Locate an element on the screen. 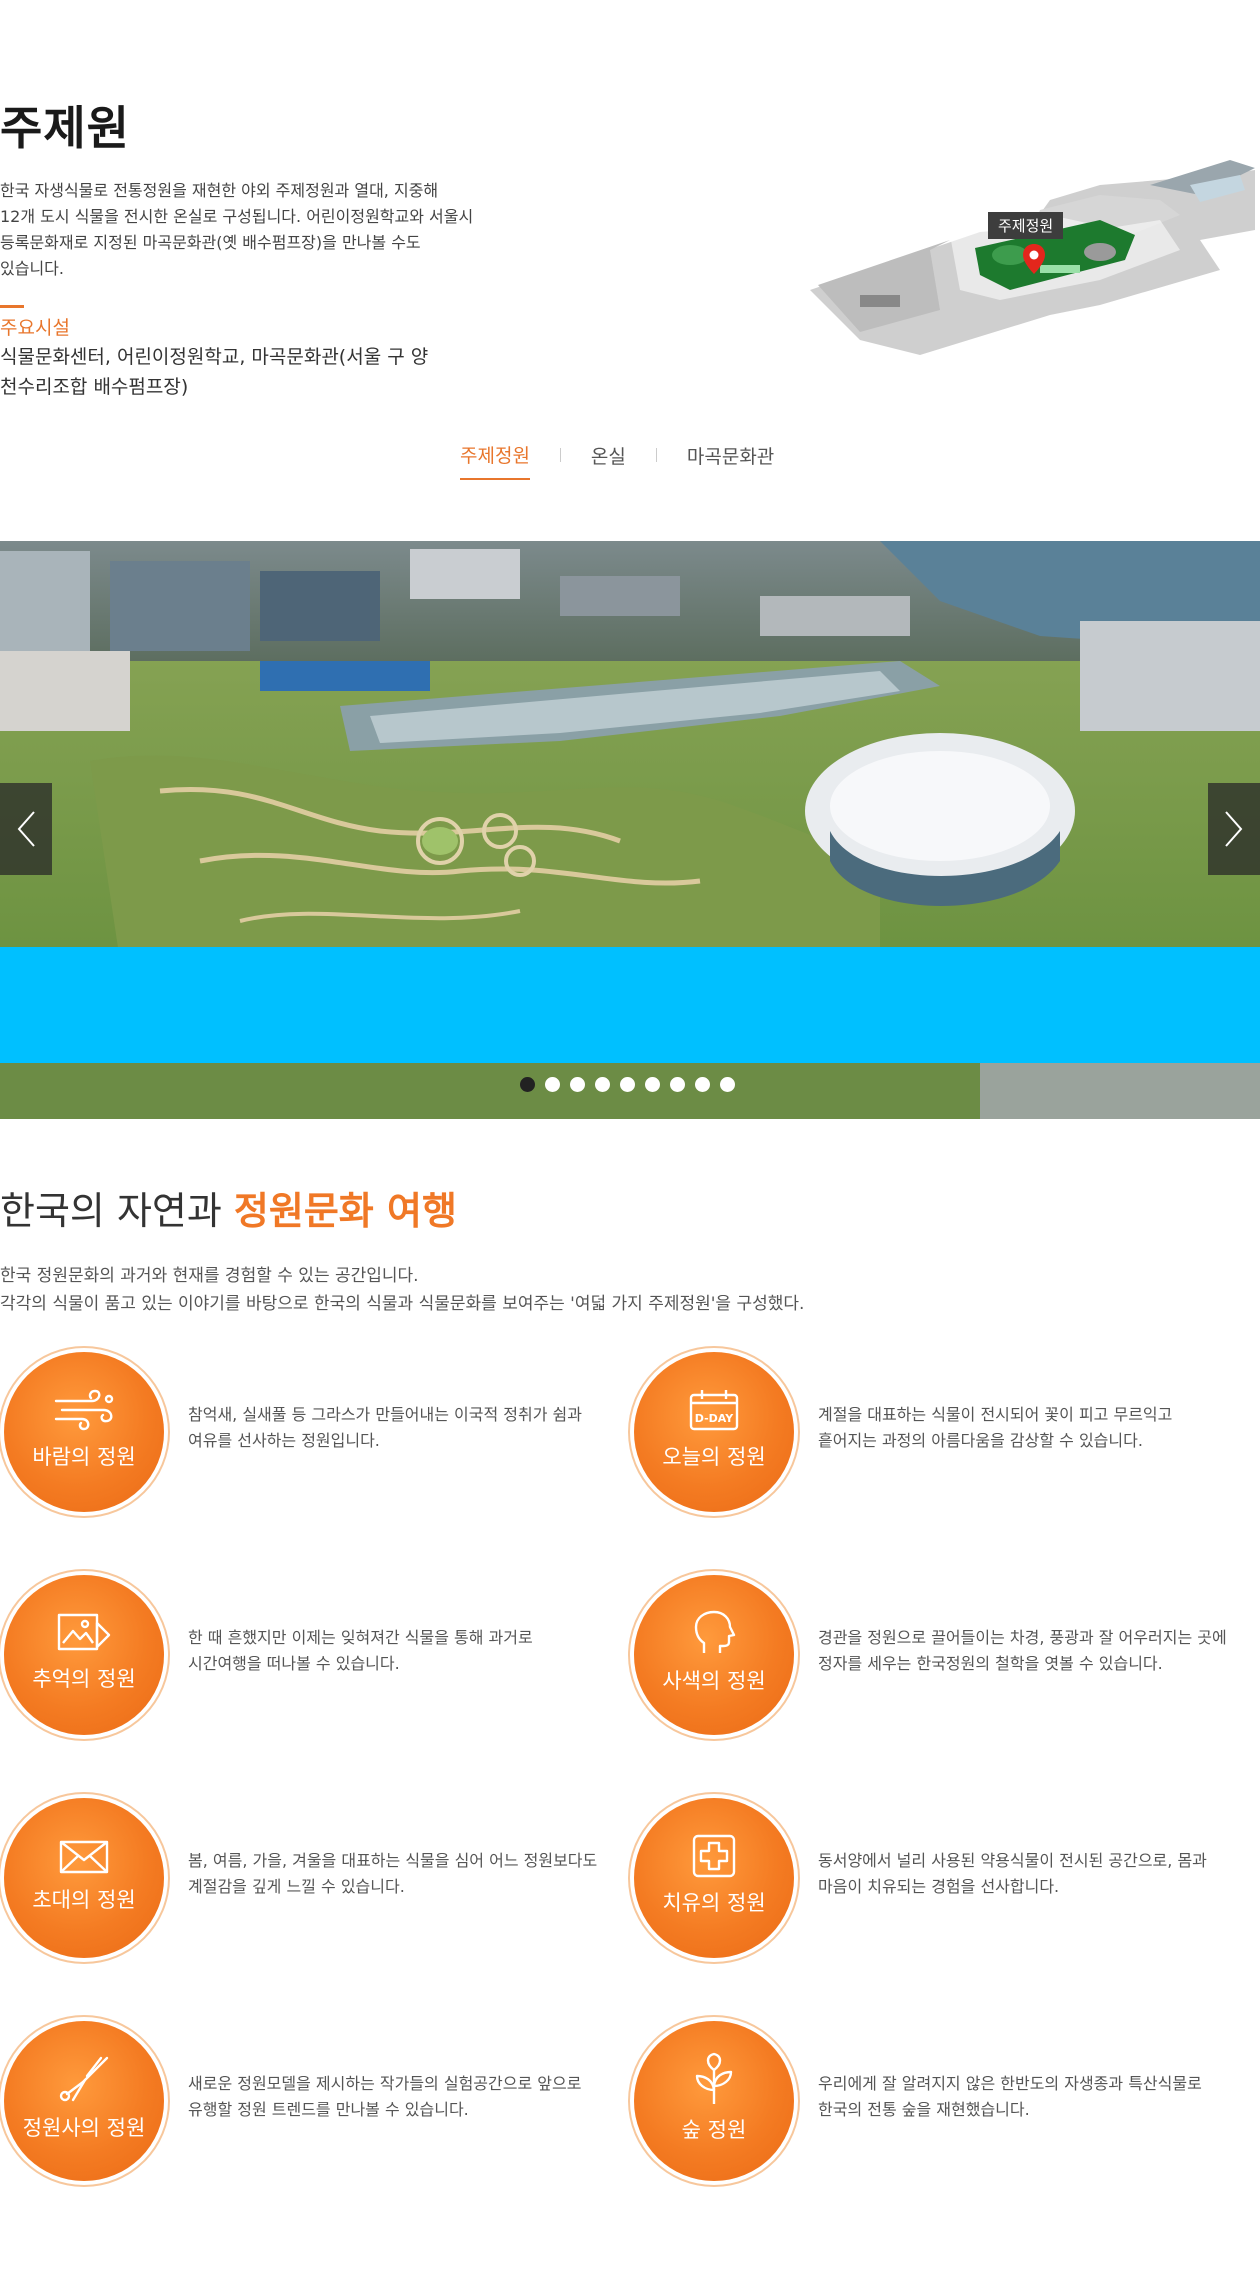 This screenshot has width=1260, height=2296. photo-icon is located at coordinates (84, 1632).